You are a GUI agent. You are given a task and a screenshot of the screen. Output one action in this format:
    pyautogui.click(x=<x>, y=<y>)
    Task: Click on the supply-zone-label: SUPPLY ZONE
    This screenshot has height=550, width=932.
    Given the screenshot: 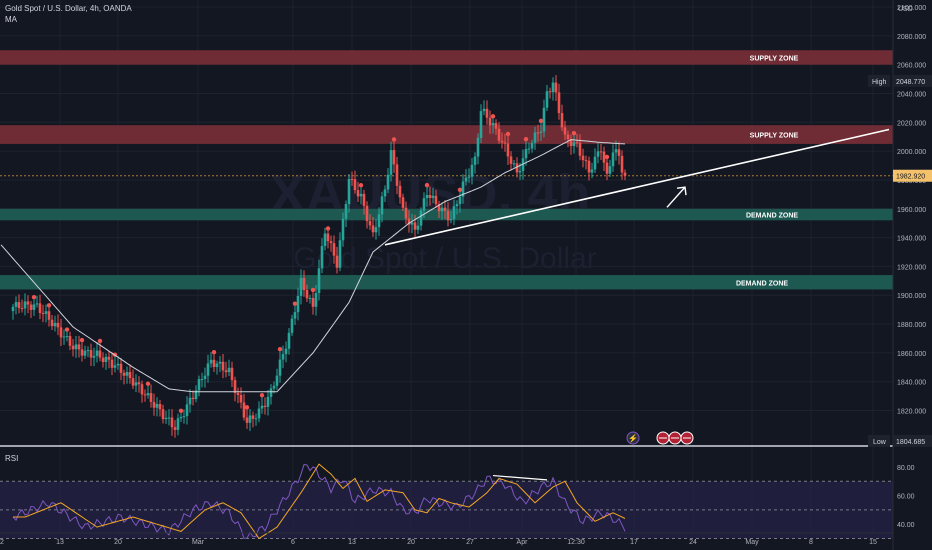 What is the action you would take?
    pyautogui.click(x=774, y=136)
    